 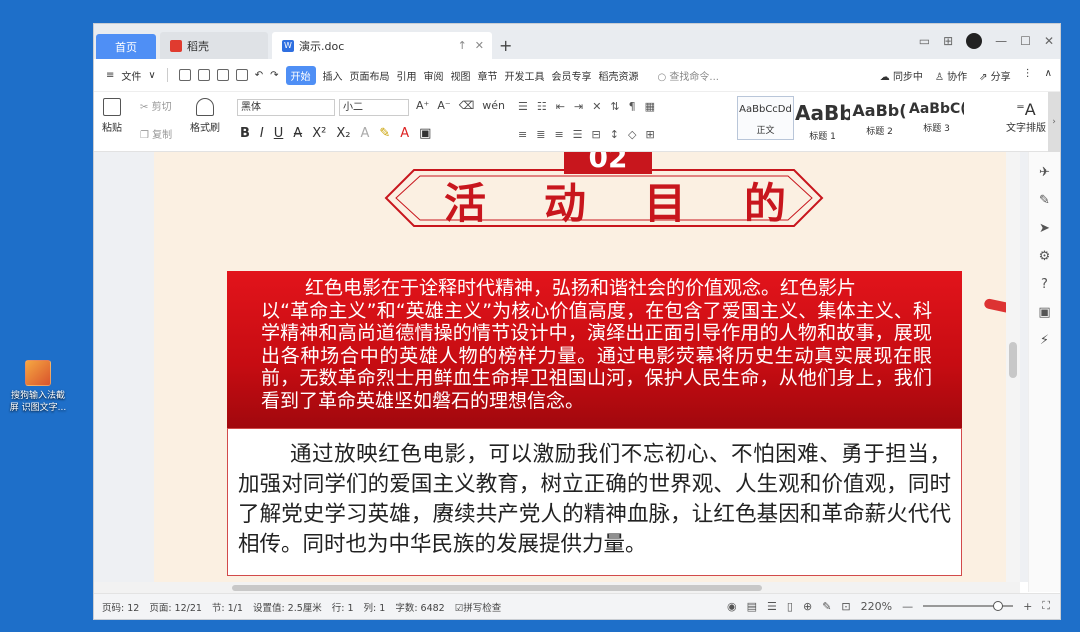 I want to click on cut-button: ✂ 剪切, so click(x=156, y=105).